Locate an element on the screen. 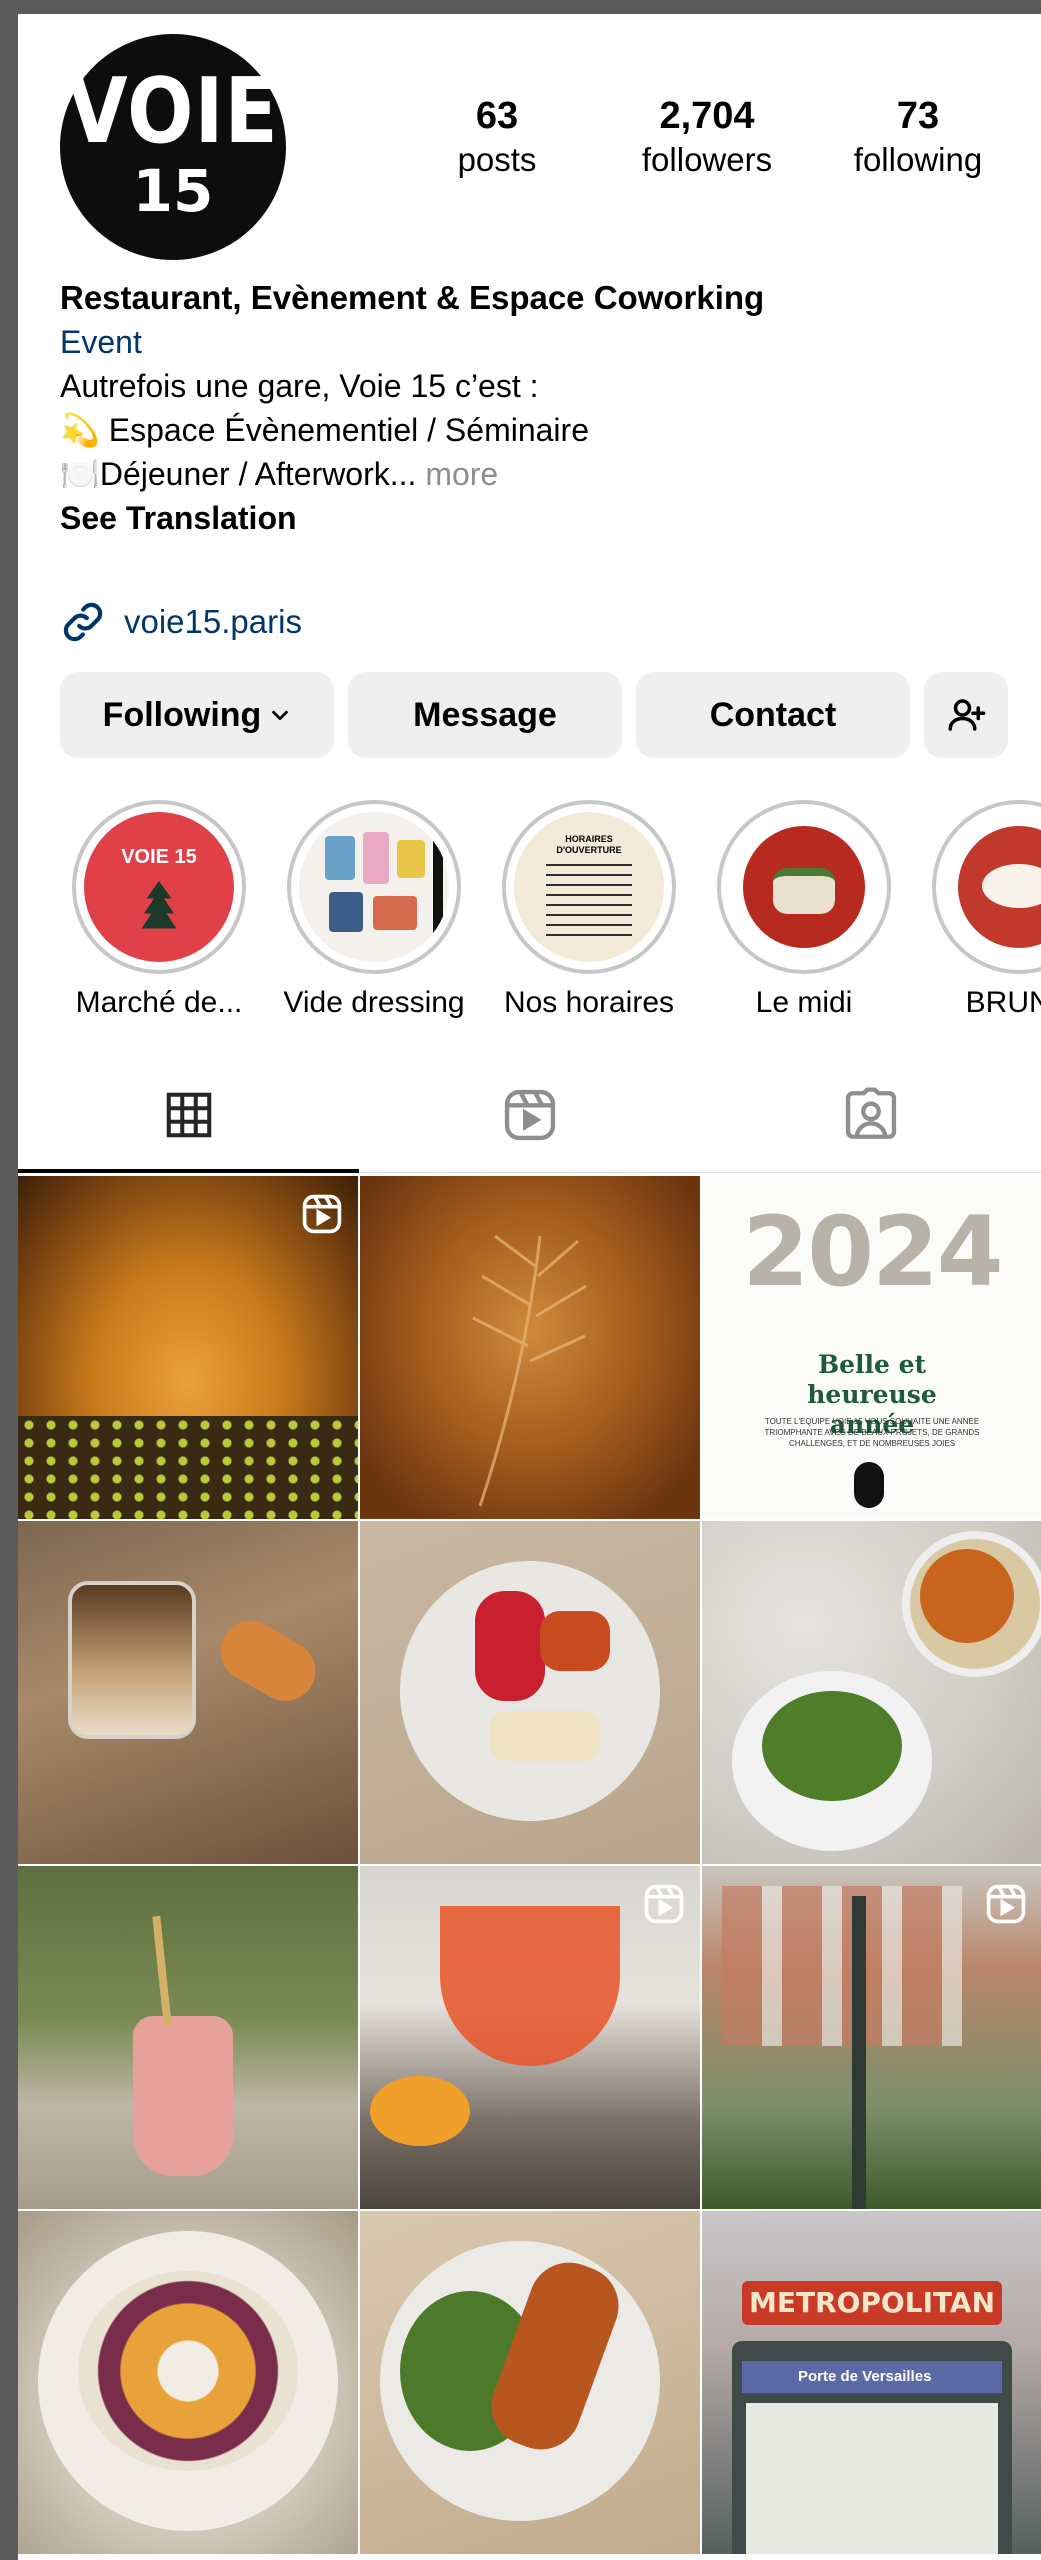 The height and width of the screenshot is (2560, 1041). orange-slice-shape is located at coordinates (420, 2111).